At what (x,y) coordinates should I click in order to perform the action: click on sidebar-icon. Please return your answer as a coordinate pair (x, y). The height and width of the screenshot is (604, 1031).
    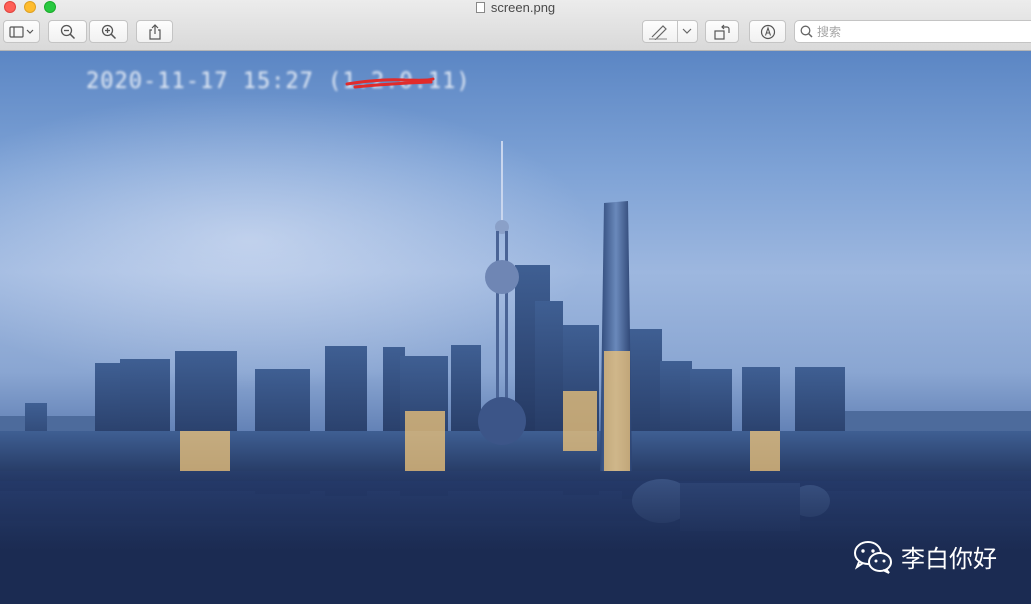
    Looking at the image, I should click on (20, 31).